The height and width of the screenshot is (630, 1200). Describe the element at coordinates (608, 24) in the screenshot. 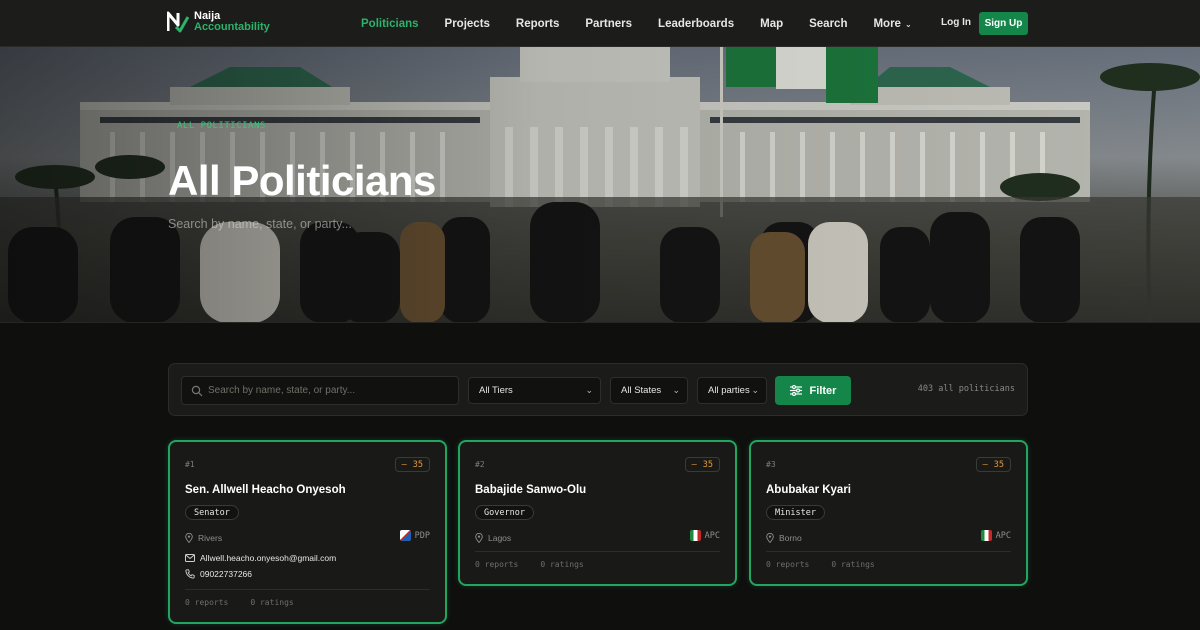

I see `nav-partners: Partners` at that location.